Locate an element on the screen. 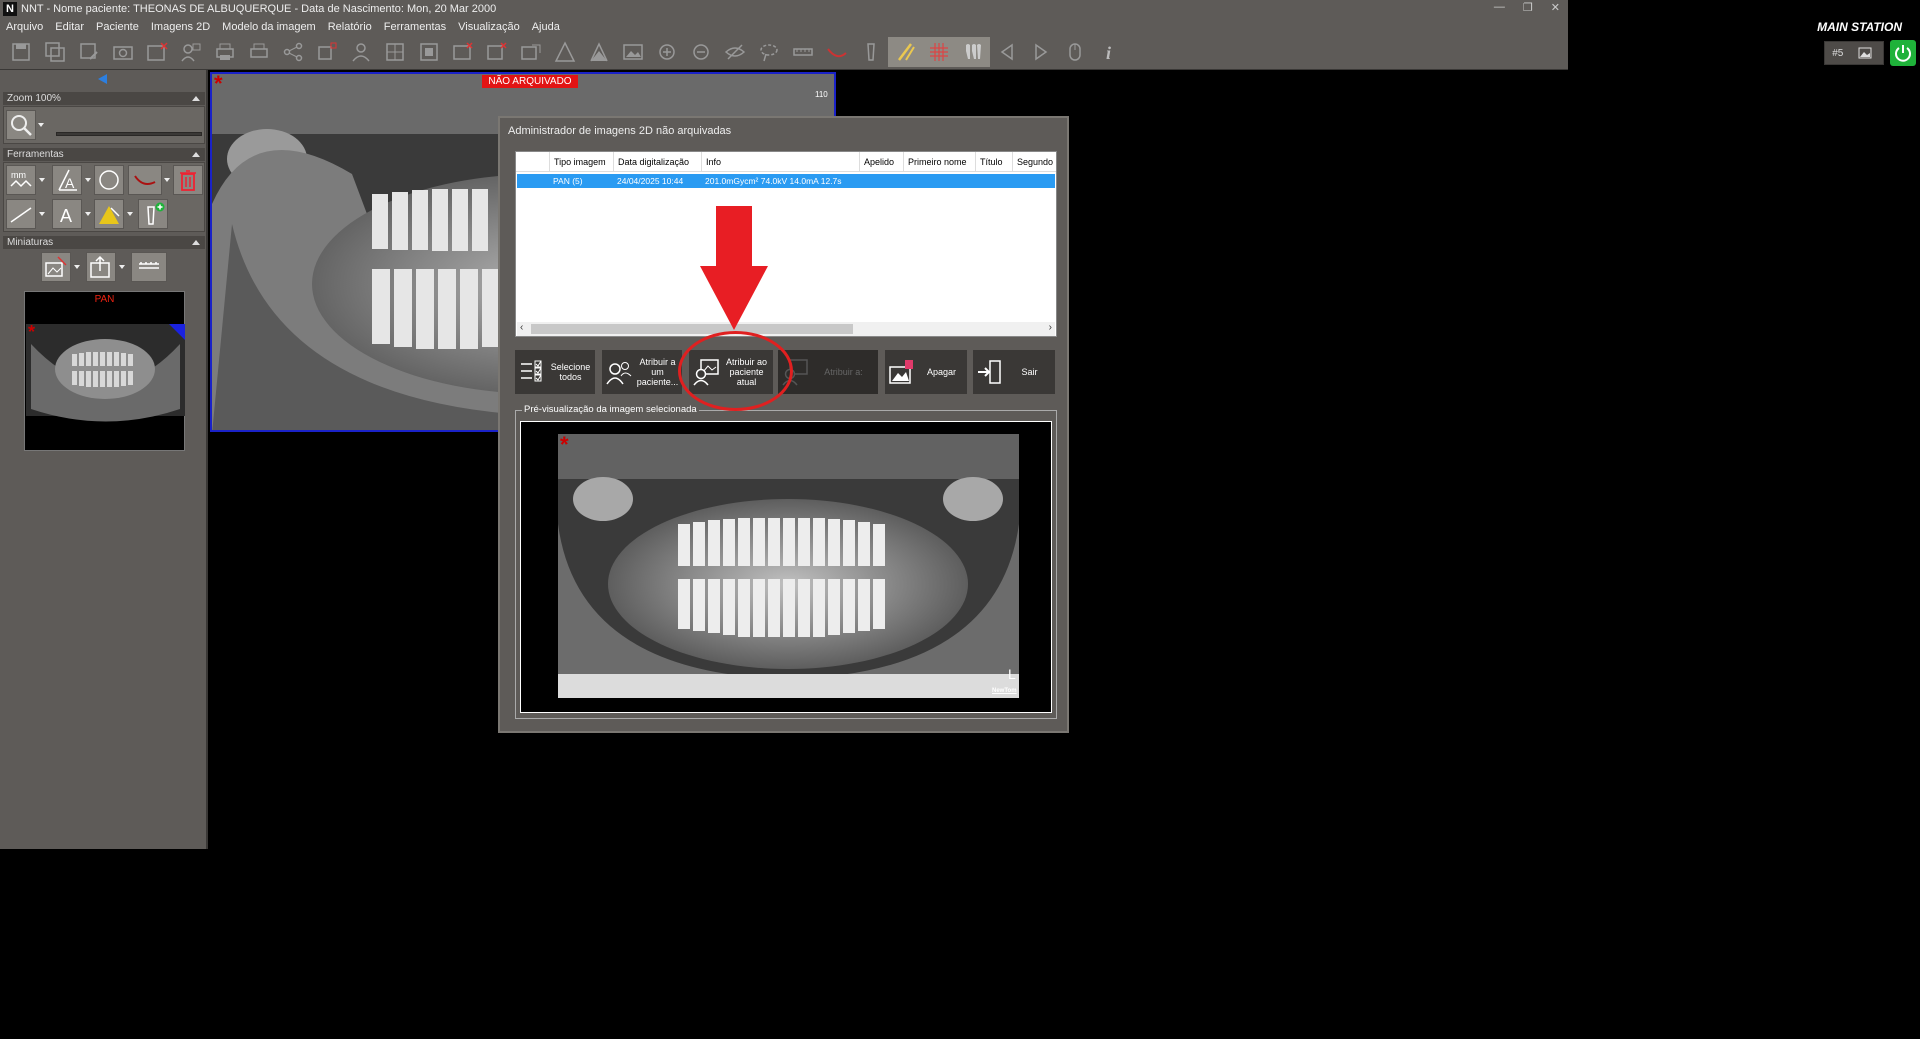  column-header: Título is located at coordinates (993, 162).